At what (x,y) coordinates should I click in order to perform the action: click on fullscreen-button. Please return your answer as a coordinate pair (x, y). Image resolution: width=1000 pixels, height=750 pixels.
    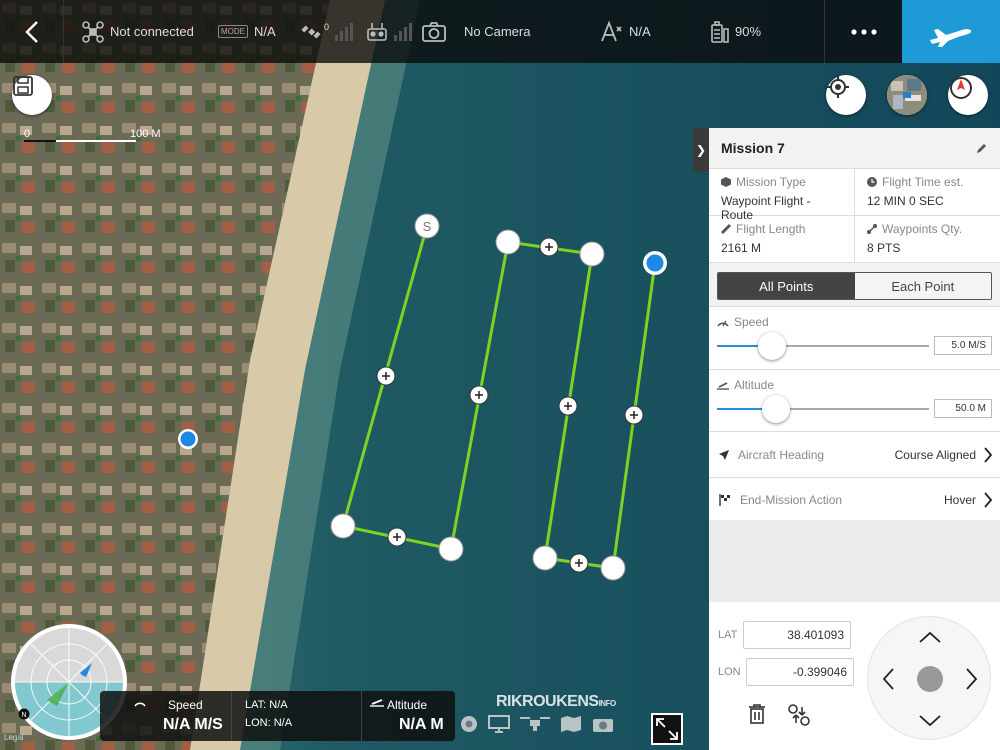
    Looking at the image, I should click on (667, 729).